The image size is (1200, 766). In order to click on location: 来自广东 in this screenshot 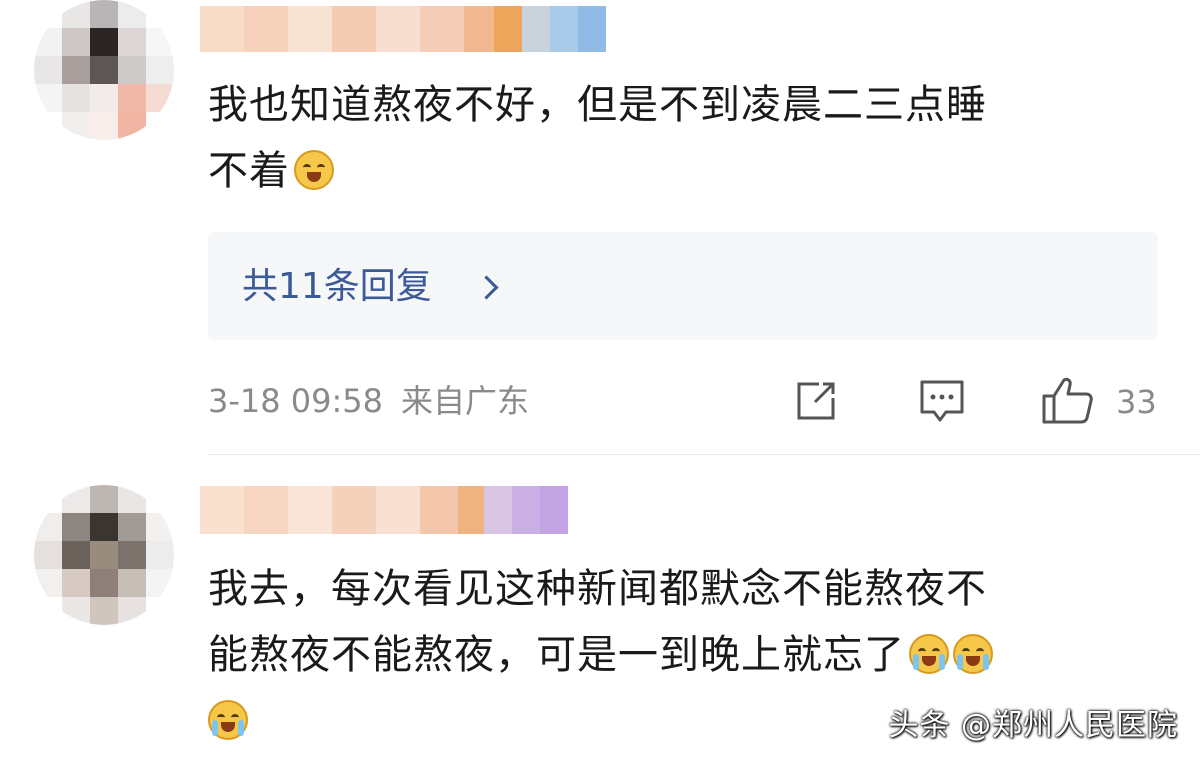, I will do `click(465, 401)`.